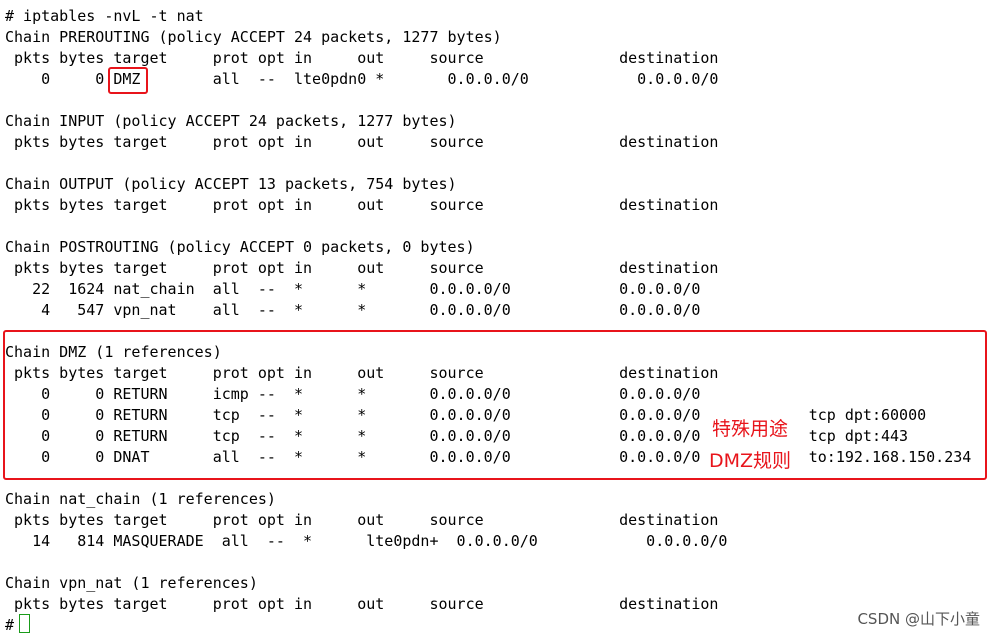 The image size is (996, 638). What do you see at coordinates (750, 461) in the screenshot?
I see `annotation-dmz-rule: DMZ规则` at bounding box center [750, 461].